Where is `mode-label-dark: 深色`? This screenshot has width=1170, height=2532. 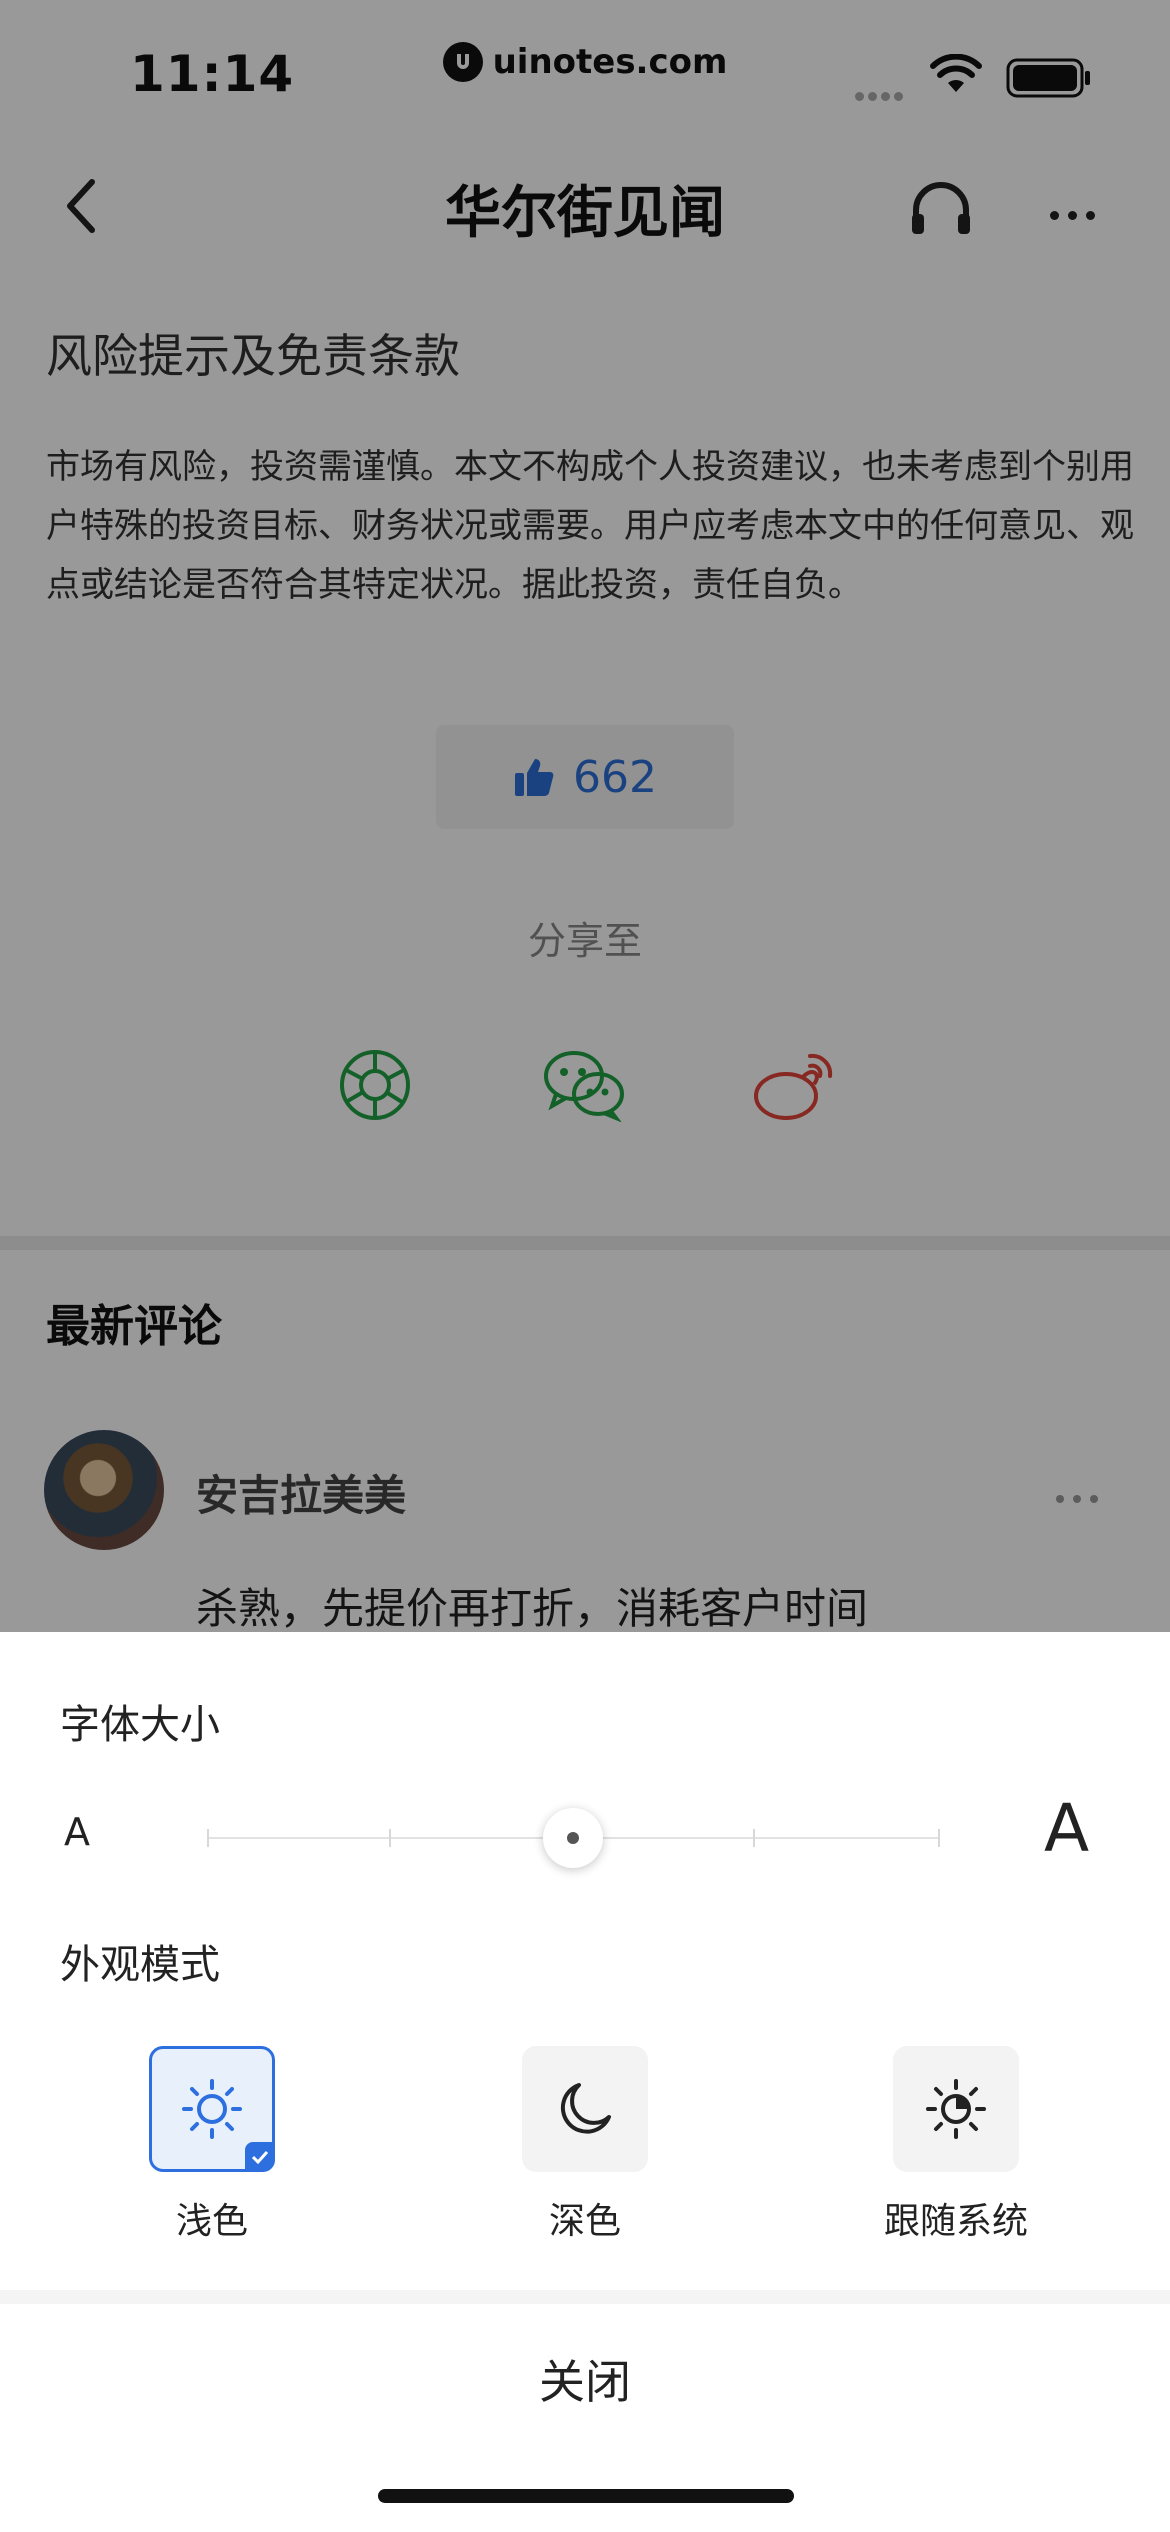 mode-label-dark: 深色 is located at coordinates (584, 2221).